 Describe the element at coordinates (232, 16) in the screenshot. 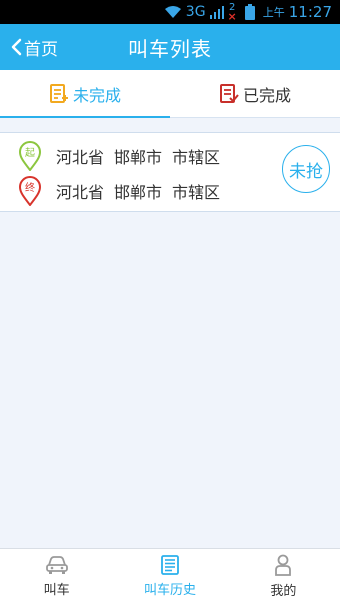

I see `no-signal-x-icon: ×` at that location.